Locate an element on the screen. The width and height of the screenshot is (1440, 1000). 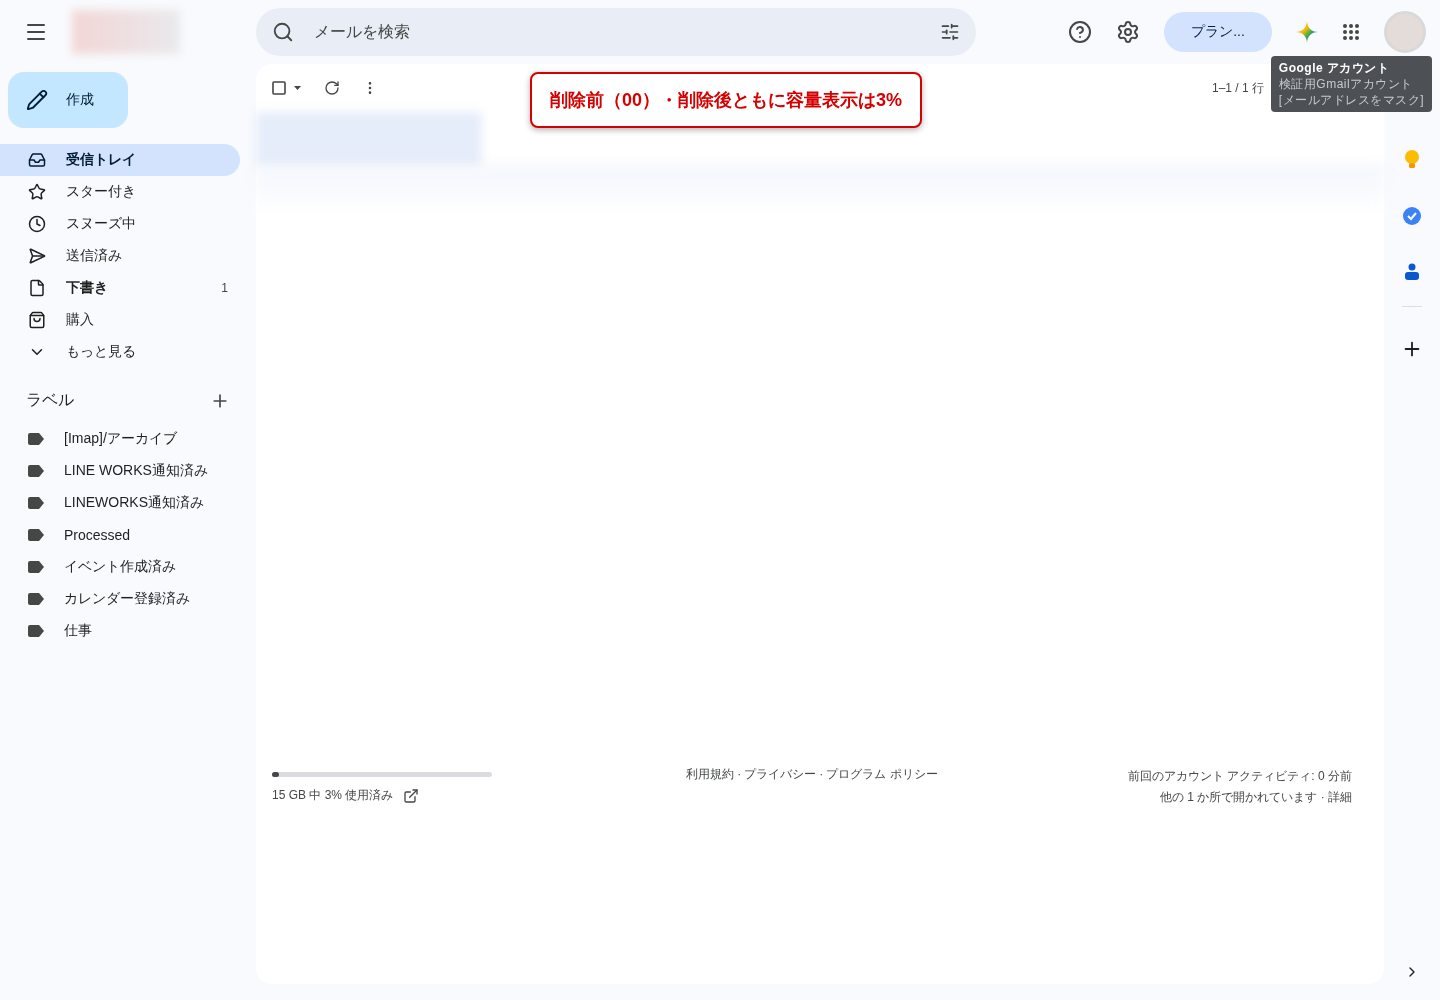
nav-item: 購入 is located at coordinates (120, 320).